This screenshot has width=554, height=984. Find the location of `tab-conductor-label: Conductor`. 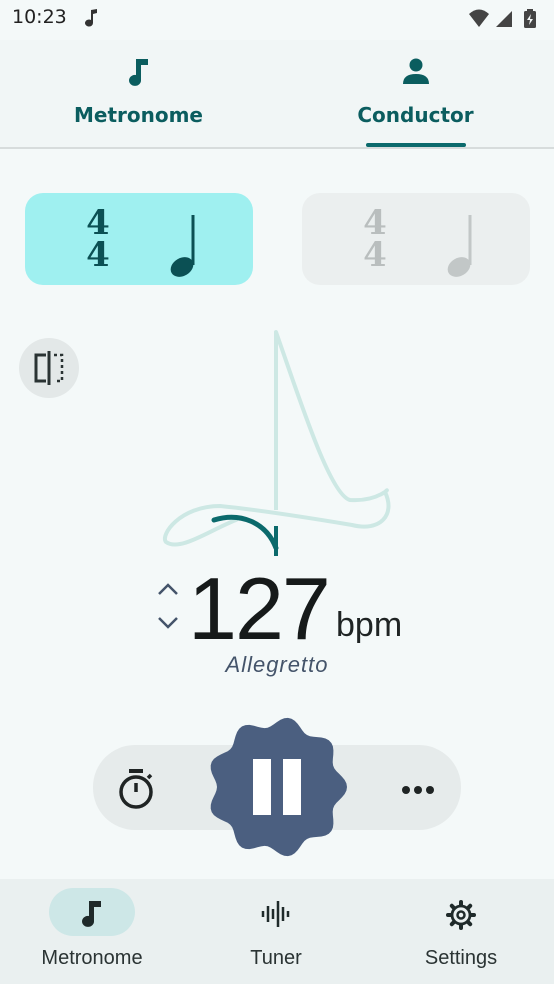

tab-conductor-label: Conductor is located at coordinates (415, 115).